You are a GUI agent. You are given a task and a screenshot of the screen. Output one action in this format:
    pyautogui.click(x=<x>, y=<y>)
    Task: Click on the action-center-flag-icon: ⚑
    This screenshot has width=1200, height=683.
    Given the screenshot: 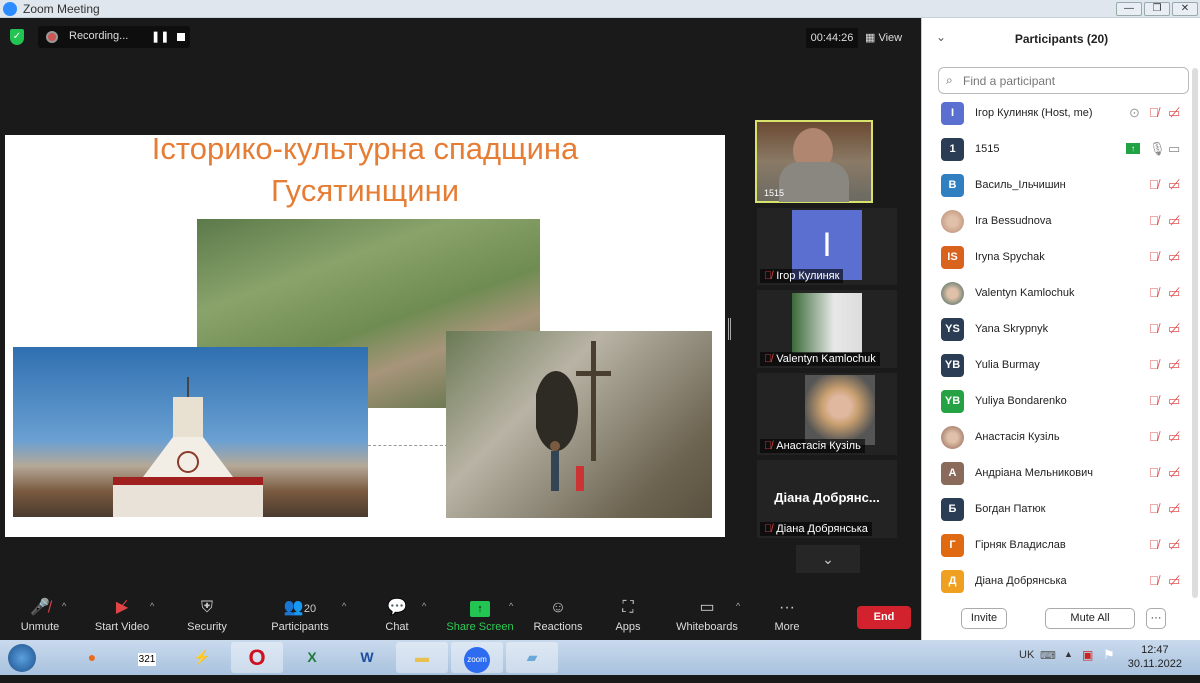 What is the action you would take?
    pyautogui.click(x=1109, y=655)
    